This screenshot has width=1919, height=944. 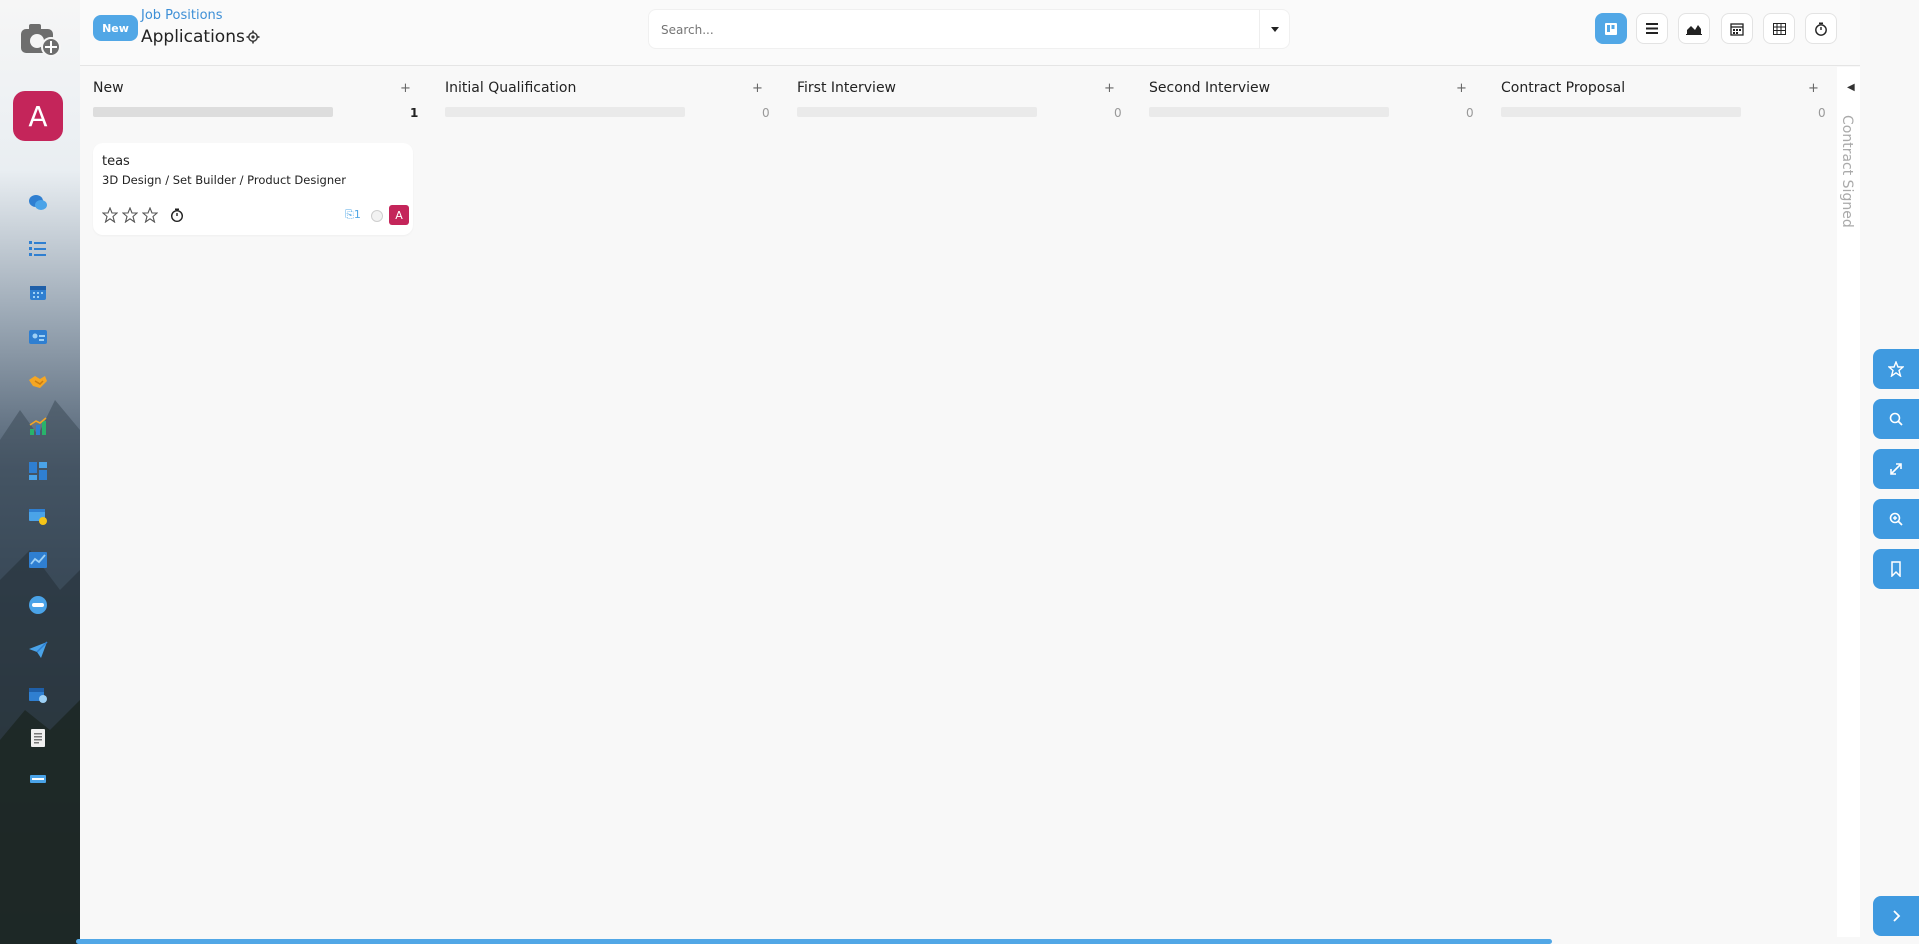 What do you see at coordinates (193, 37) in the screenshot?
I see `page-title: Applications` at bounding box center [193, 37].